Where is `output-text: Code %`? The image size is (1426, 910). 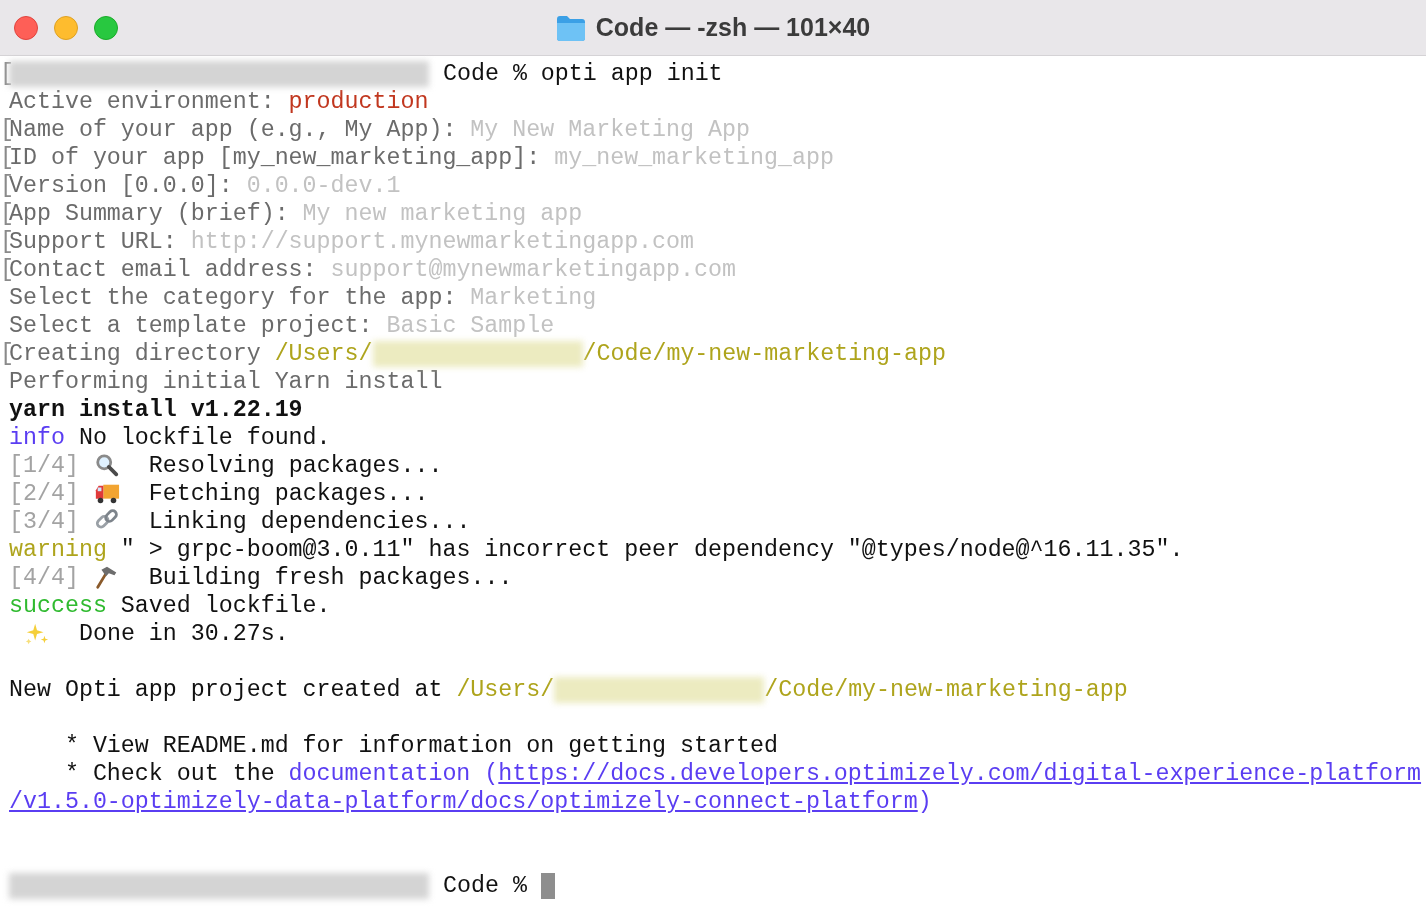 output-text: Code % is located at coordinates (484, 886).